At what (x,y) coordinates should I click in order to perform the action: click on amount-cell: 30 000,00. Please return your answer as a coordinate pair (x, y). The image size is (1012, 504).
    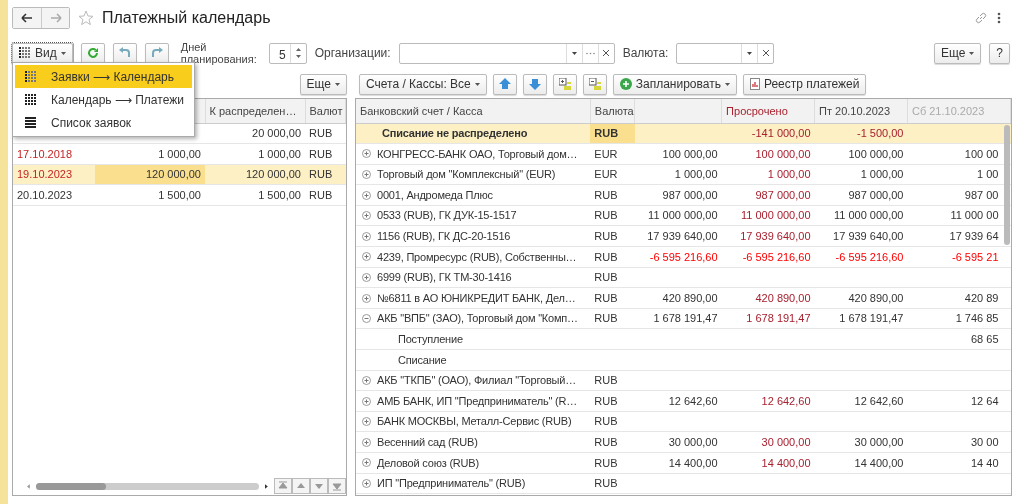
    Looking at the image, I should click on (693, 441).